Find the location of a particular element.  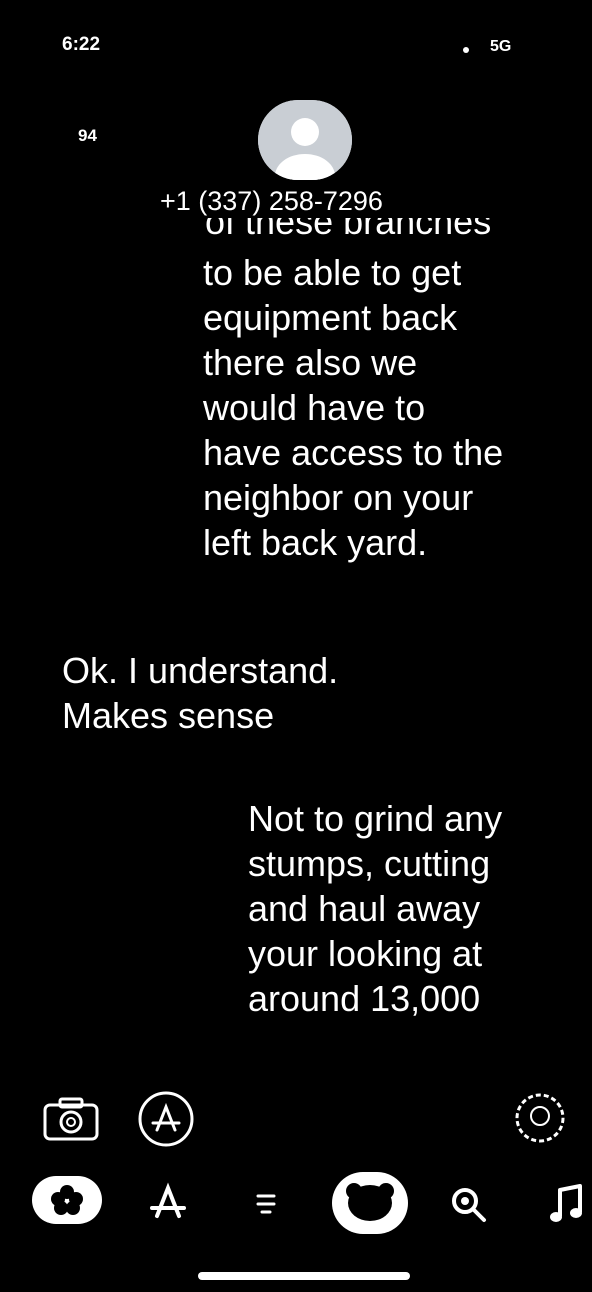

message-line: left back yard. is located at coordinates (315, 542).